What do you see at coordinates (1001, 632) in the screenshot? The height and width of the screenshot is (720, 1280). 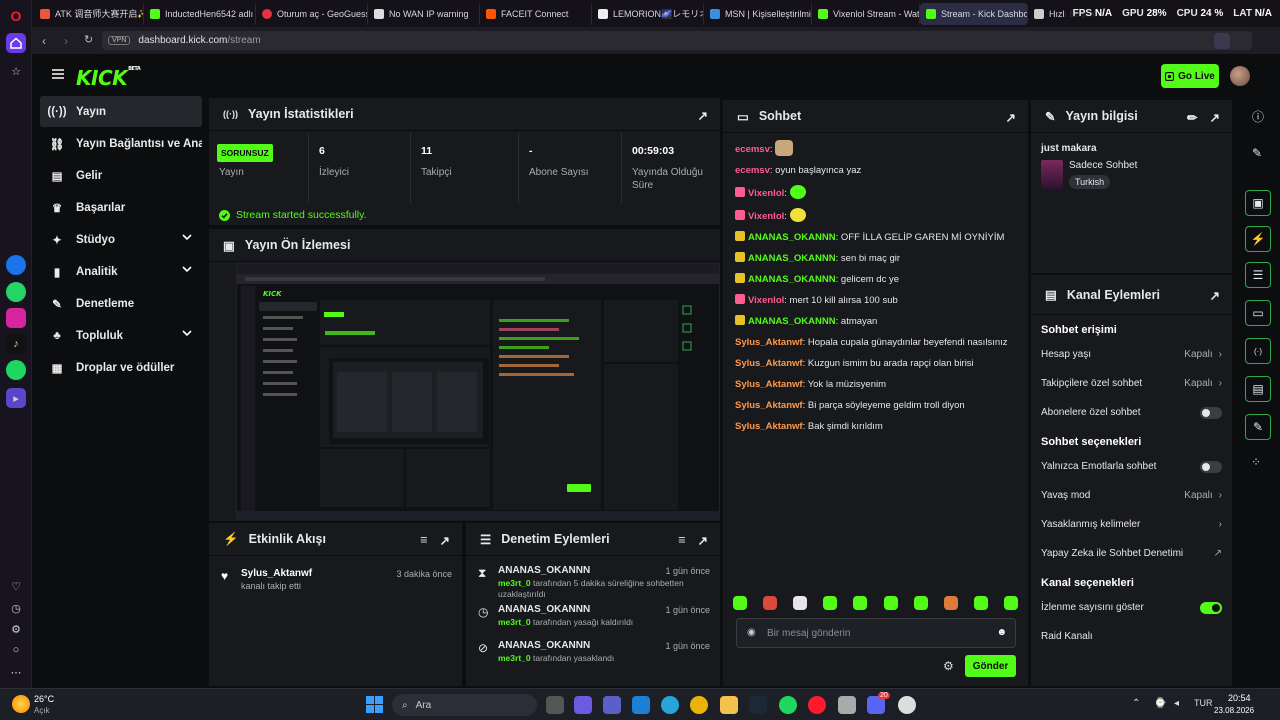 I see `emoji-icon: ☻` at bounding box center [1001, 632].